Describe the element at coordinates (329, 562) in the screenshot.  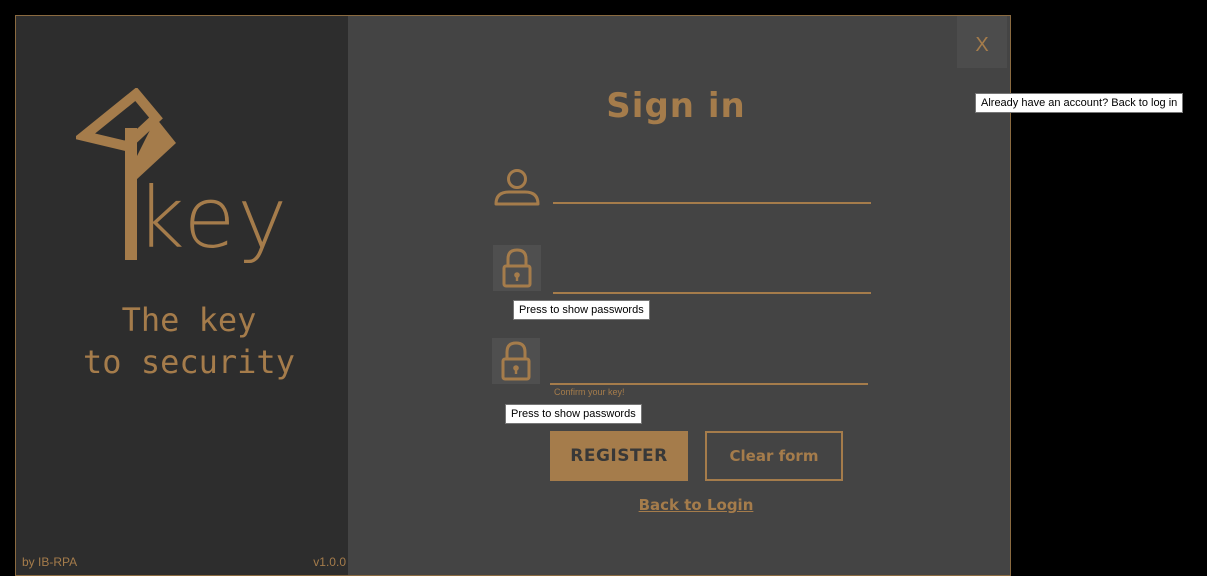
I see `version-label: v1.0.0` at that location.